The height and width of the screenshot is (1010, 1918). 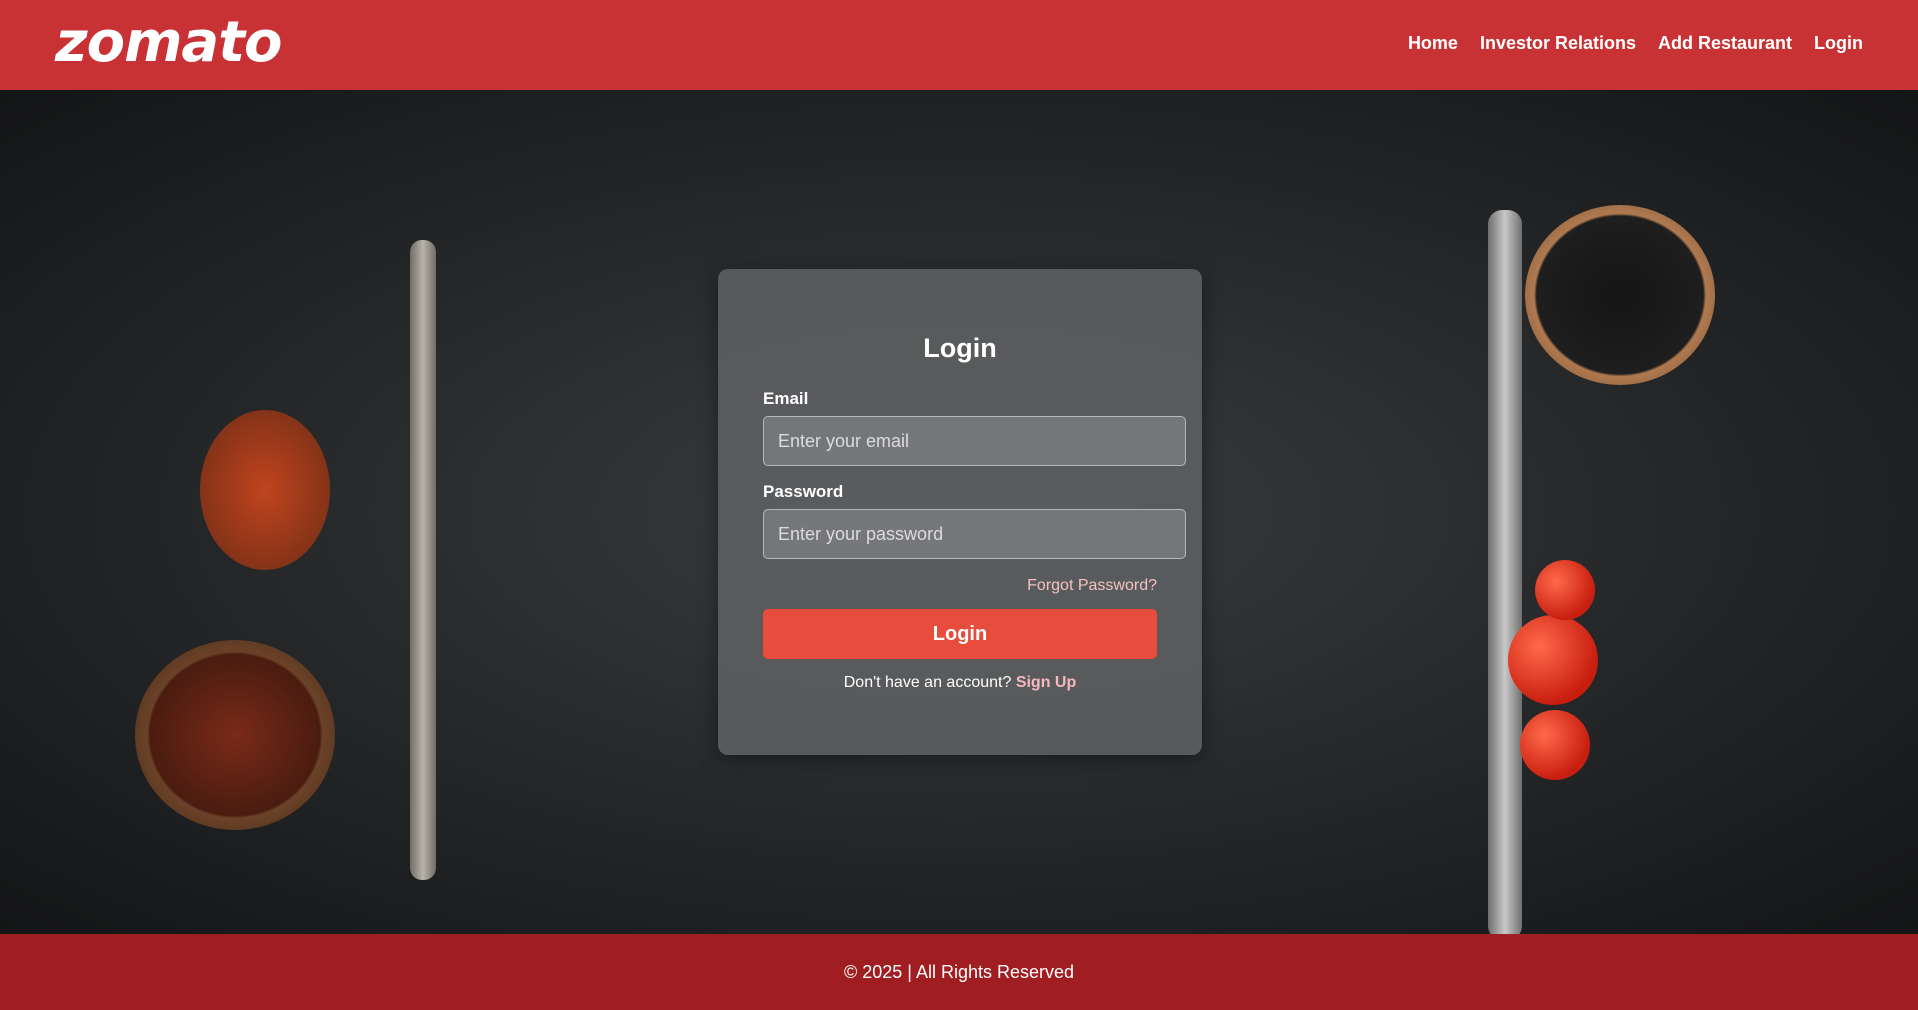 I want to click on nav-investor-relations: Investor Relations, so click(x=1558, y=43).